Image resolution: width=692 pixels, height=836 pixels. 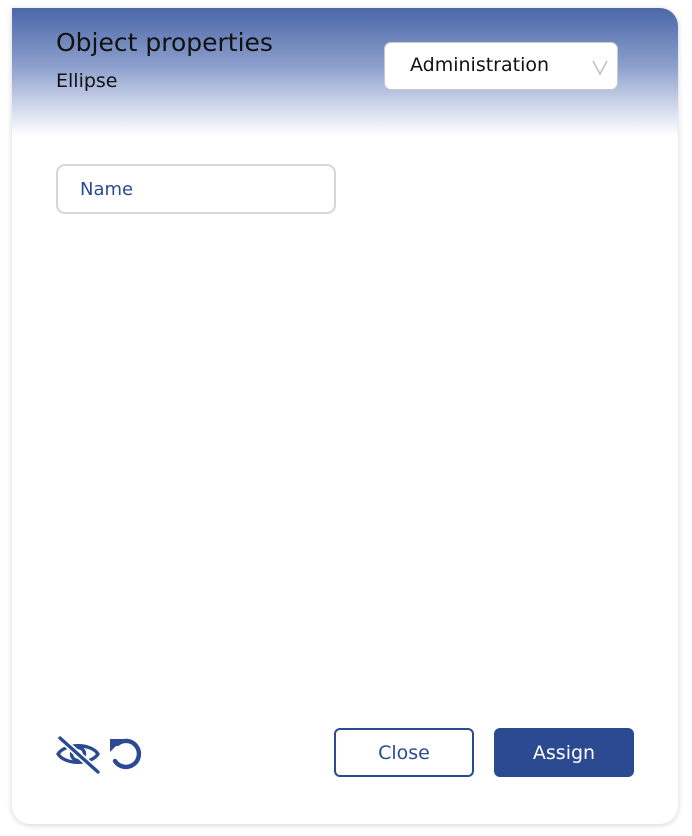 What do you see at coordinates (345, 72) in the screenshot?
I see `panel-header: Object properties Ellipse Administration` at bounding box center [345, 72].